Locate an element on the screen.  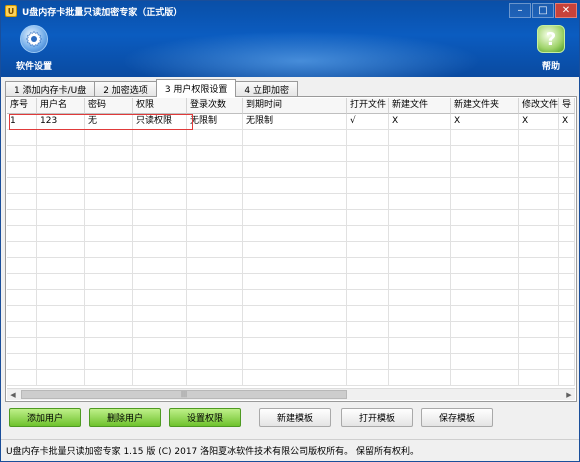
column-header: 修改文件 is located at coordinates (539, 106).